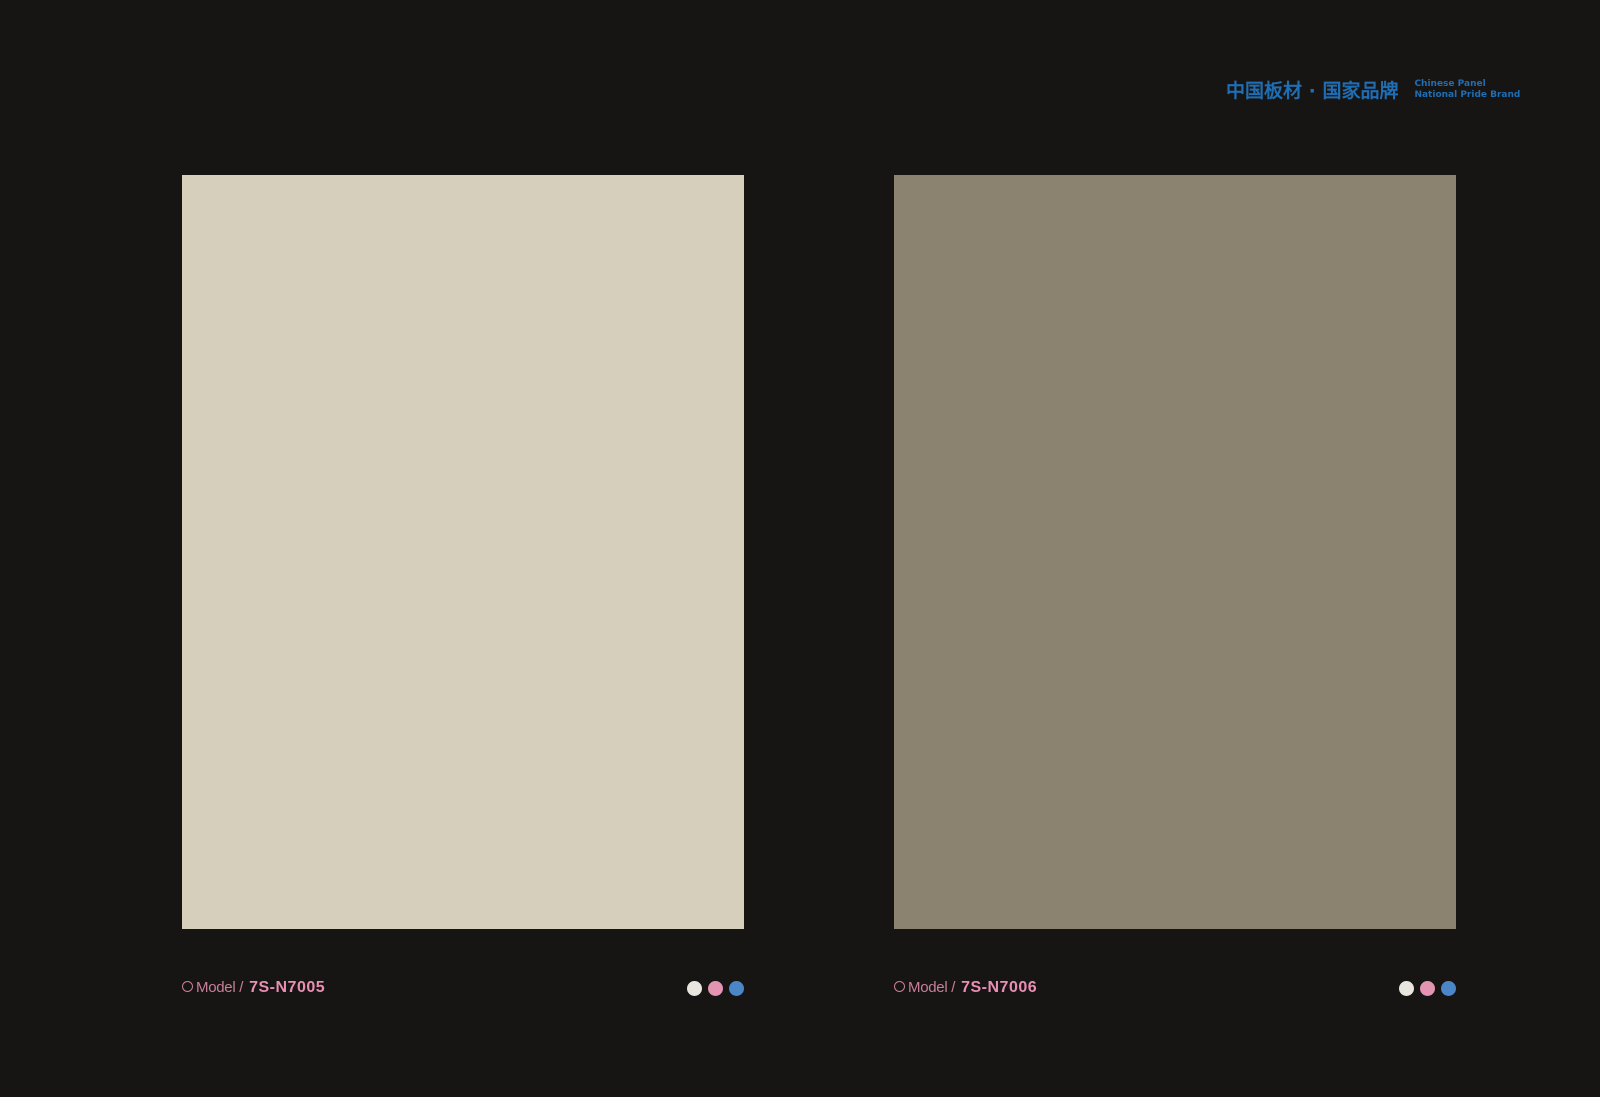 This screenshot has width=1600, height=1097. I want to click on brand-title-en: Chinese Panel National Pride Brand, so click(1467, 90).